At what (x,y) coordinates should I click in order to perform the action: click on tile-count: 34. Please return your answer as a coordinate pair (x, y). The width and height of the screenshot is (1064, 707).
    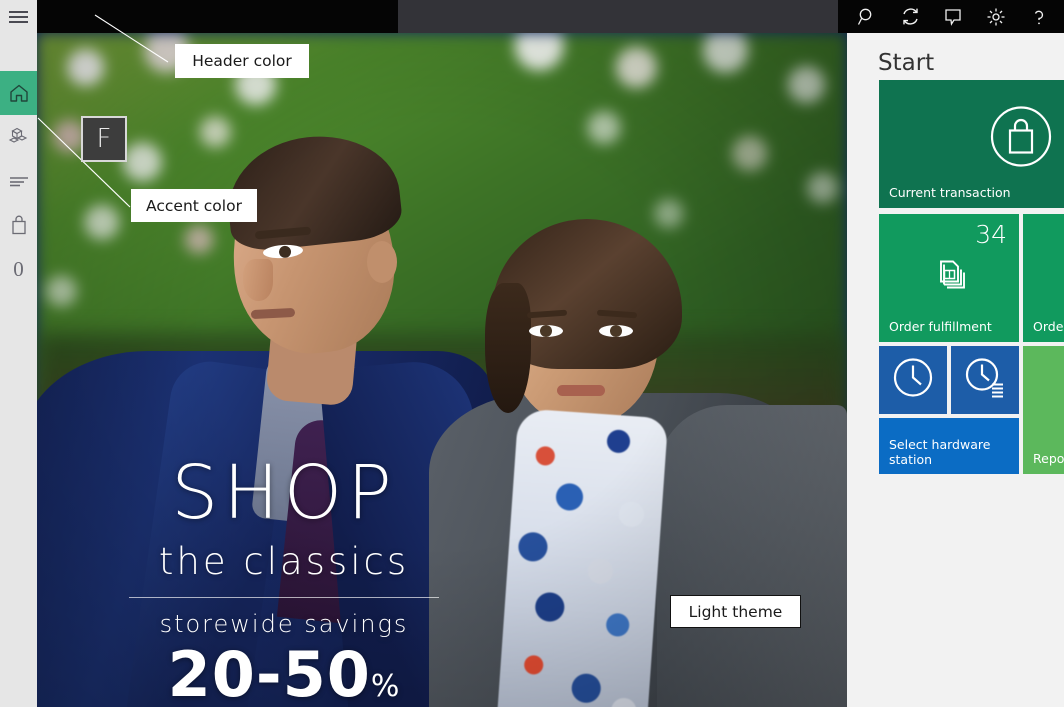
    Looking at the image, I should click on (991, 234).